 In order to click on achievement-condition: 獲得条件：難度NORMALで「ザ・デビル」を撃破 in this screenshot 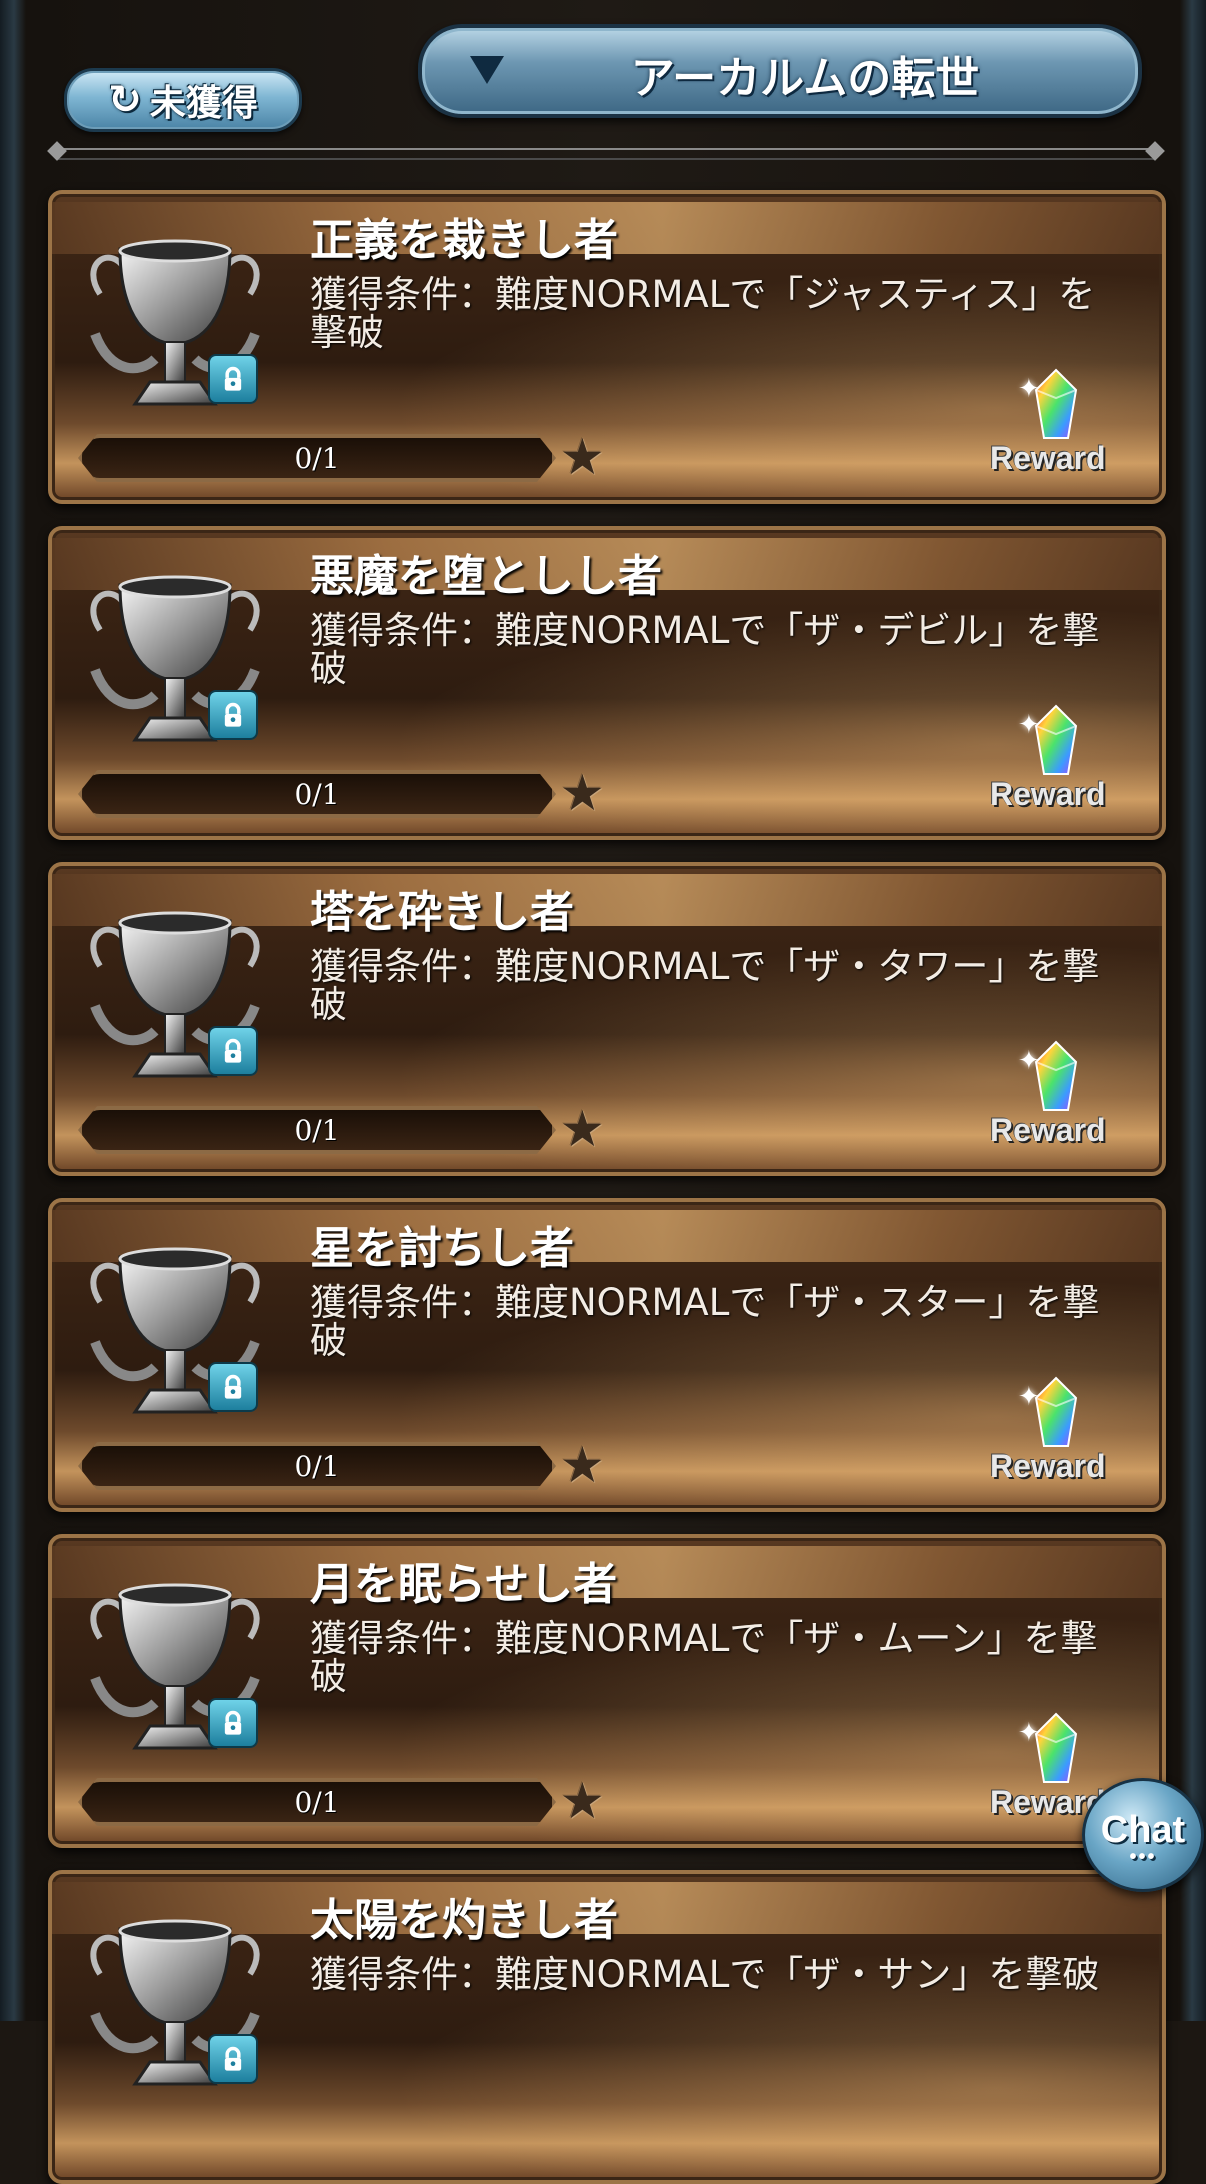, I will do `click(705, 649)`.